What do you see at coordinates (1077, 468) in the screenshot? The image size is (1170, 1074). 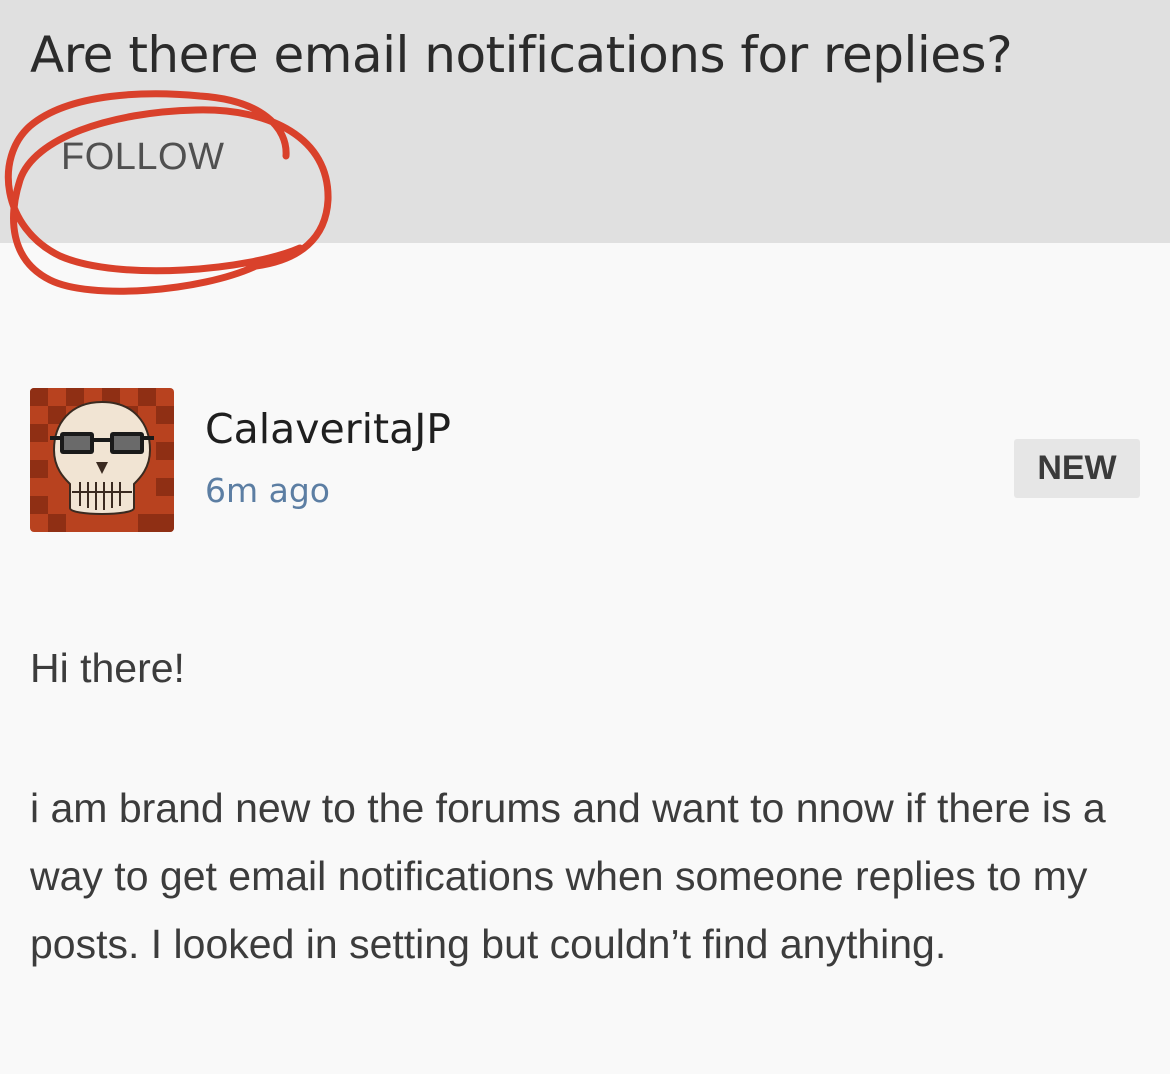 I see `new-badge: NEW` at bounding box center [1077, 468].